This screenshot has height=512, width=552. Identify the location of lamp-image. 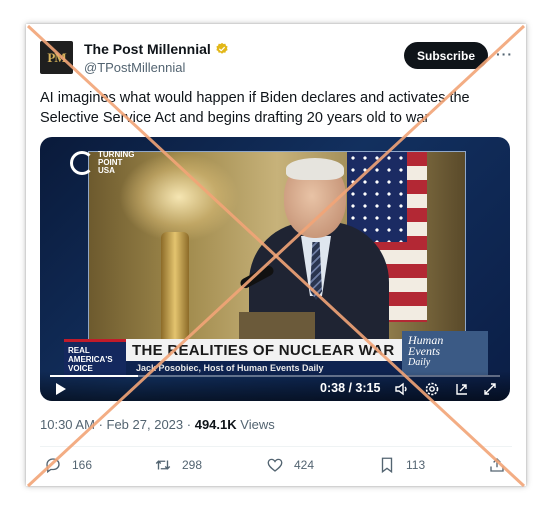
(175, 287).